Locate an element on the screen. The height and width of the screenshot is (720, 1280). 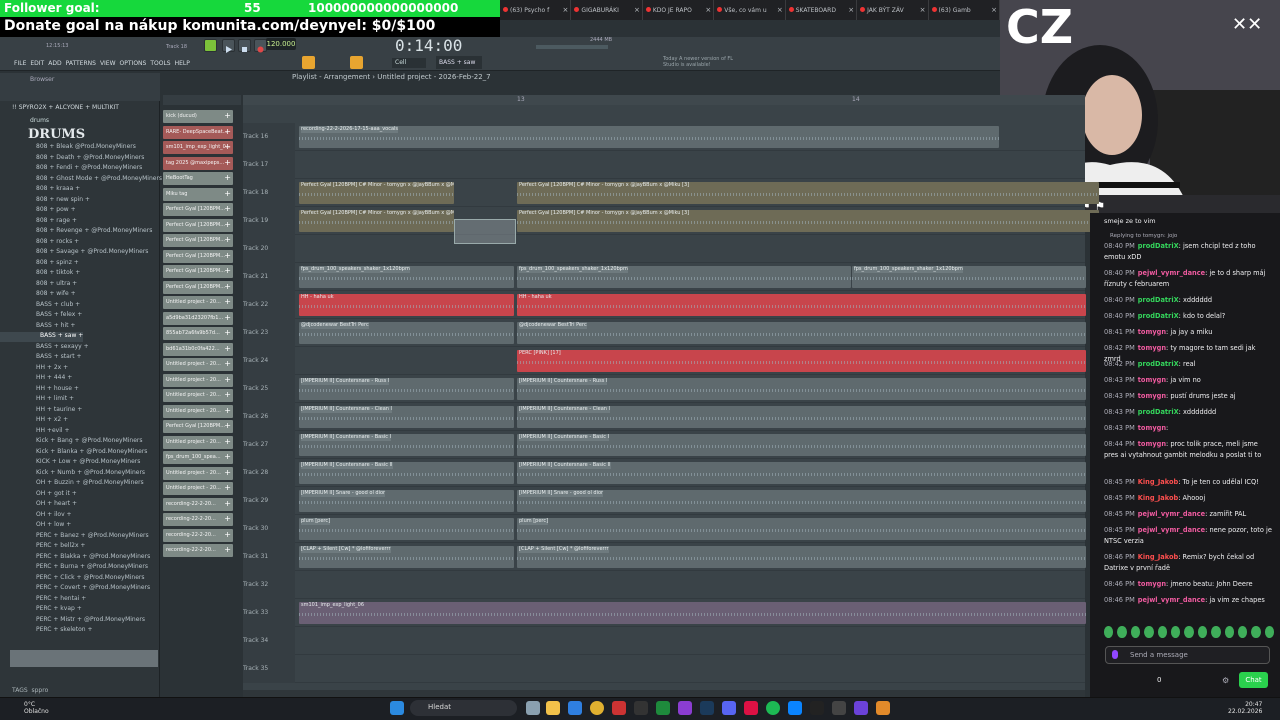
track-label: Track 27 is located at coordinates (269, 445).